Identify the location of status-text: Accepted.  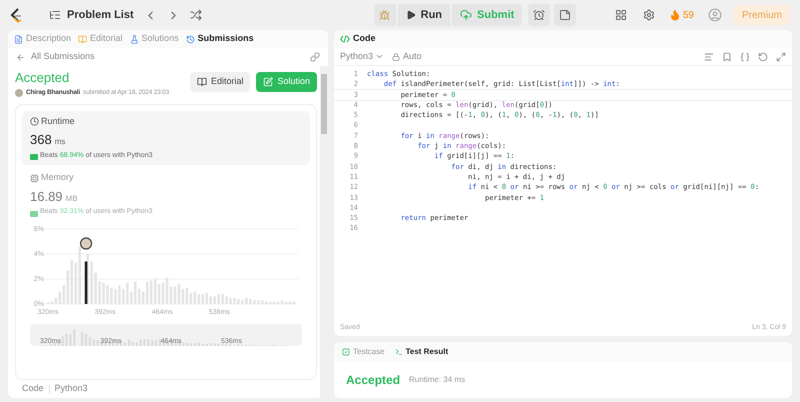
(42, 78).